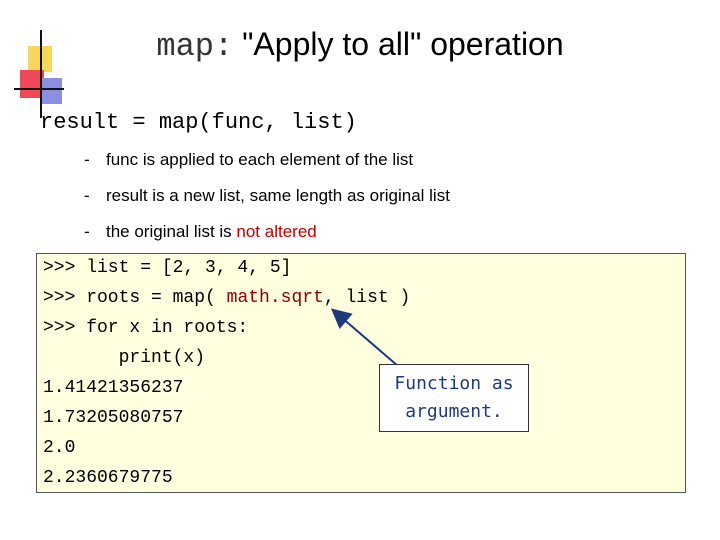  I want to click on callout-arrow, so click(364, 337).